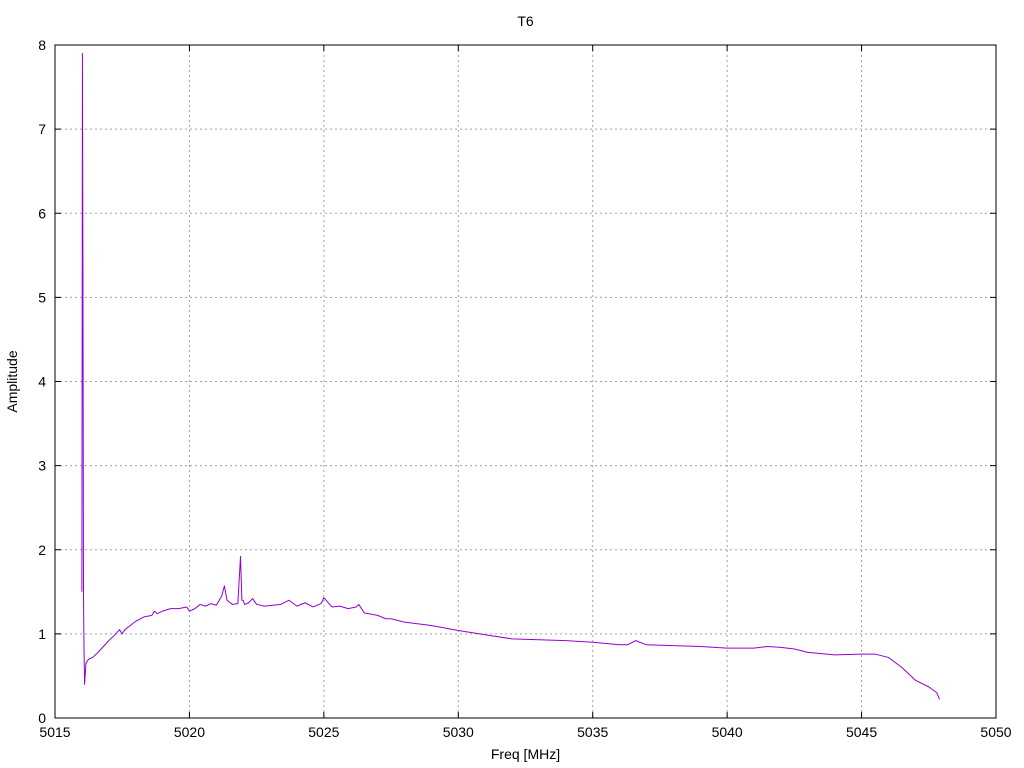 The width and height of the screenshot is (1024, 768). Describe the element at coordinates (42, 550) in the screenshot. I see `y-tick-label: 2` at that location.